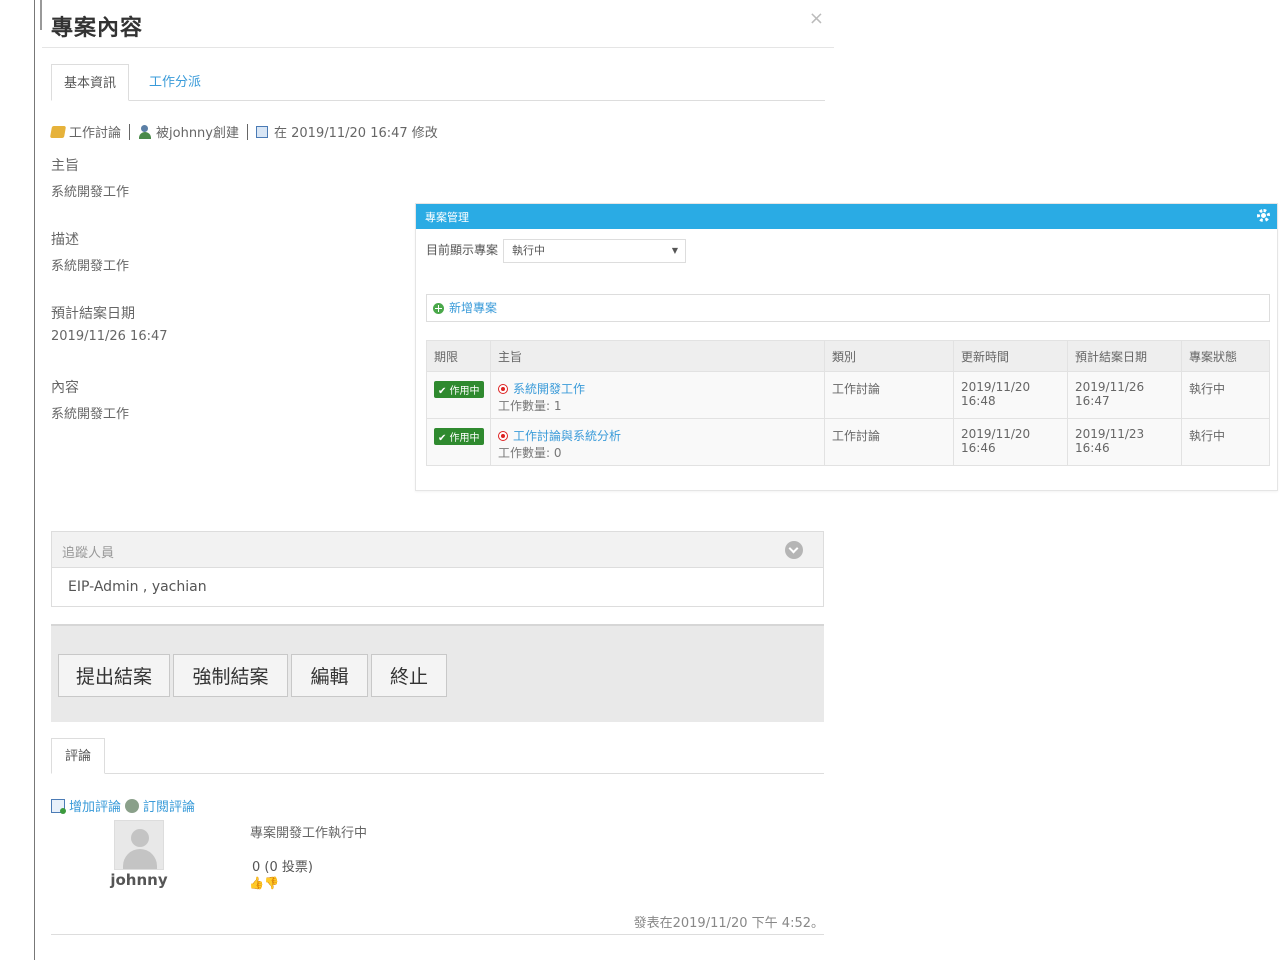 This screenshot has height=960, width=1280. Describe the element at coordinates (264, 883) in the screenshot. I see `thumbs-up-down-icon: 👍👎` at that location.